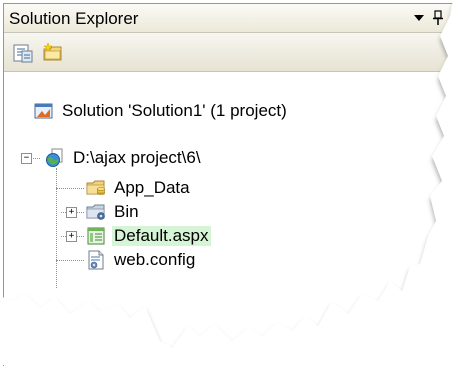  Describe the element at coordinates (419, 18) in the screenshot. I see `chevron-down-icon` at that location.